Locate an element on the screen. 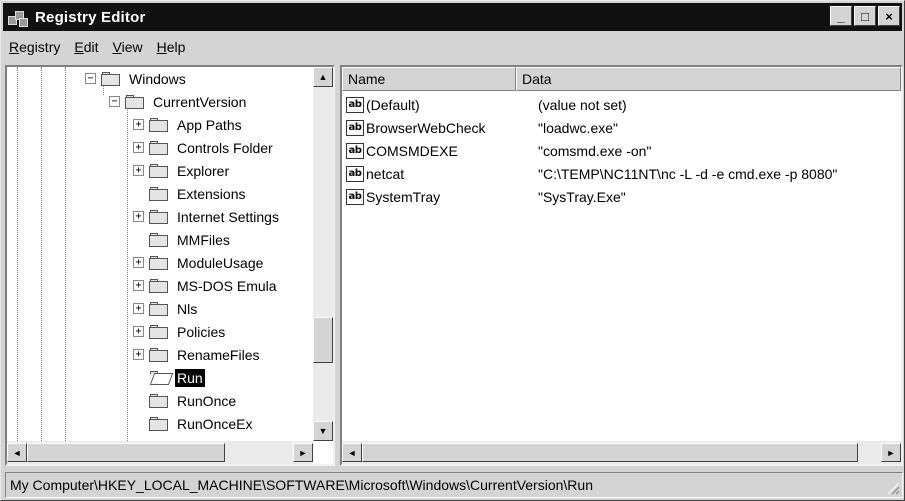 Image resolution: width=905 pixels, height=501 pixels. tree-item: − Windows is located at coordinates (136, 78).